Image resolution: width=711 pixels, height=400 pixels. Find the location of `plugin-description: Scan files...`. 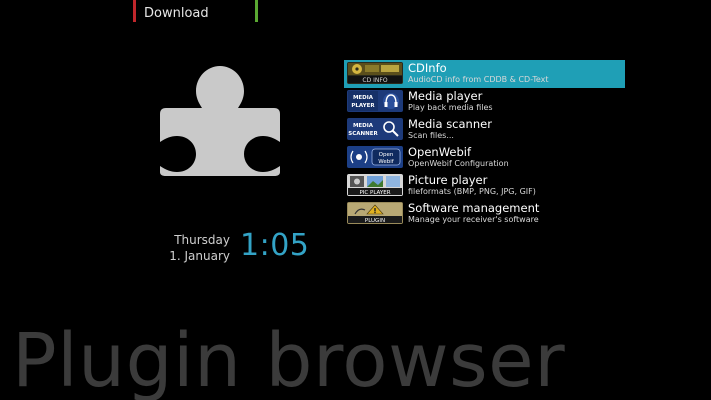

plugin-description: Scan files... is located at coordinates (431, 135).